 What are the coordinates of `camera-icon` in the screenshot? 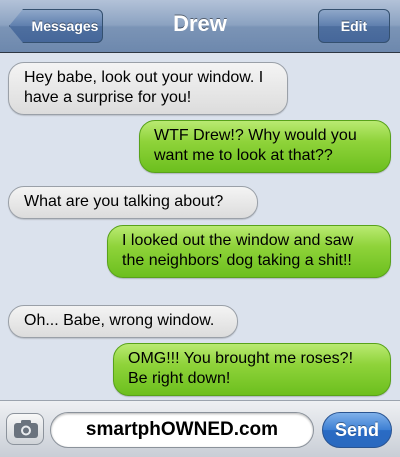 It's located at (26, 429).